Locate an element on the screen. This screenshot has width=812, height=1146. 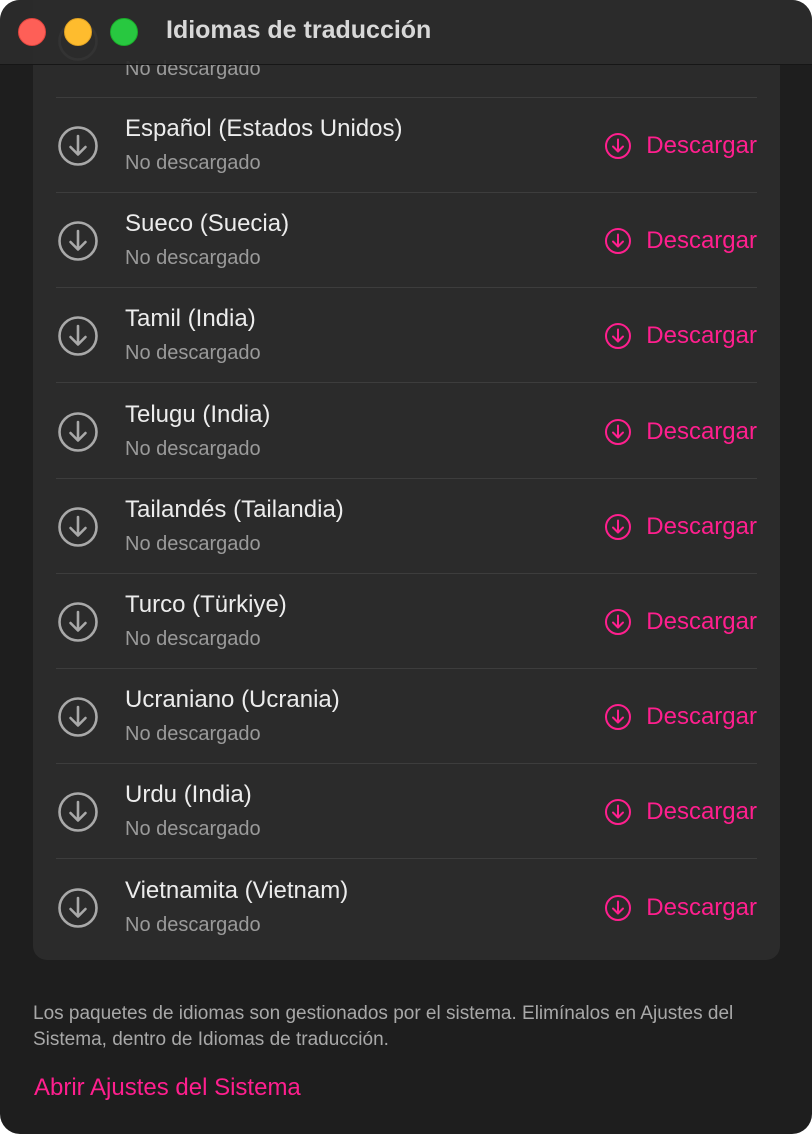
list-item: Urdu (India) No descargado Descargar is located at coordinates (406, 812).